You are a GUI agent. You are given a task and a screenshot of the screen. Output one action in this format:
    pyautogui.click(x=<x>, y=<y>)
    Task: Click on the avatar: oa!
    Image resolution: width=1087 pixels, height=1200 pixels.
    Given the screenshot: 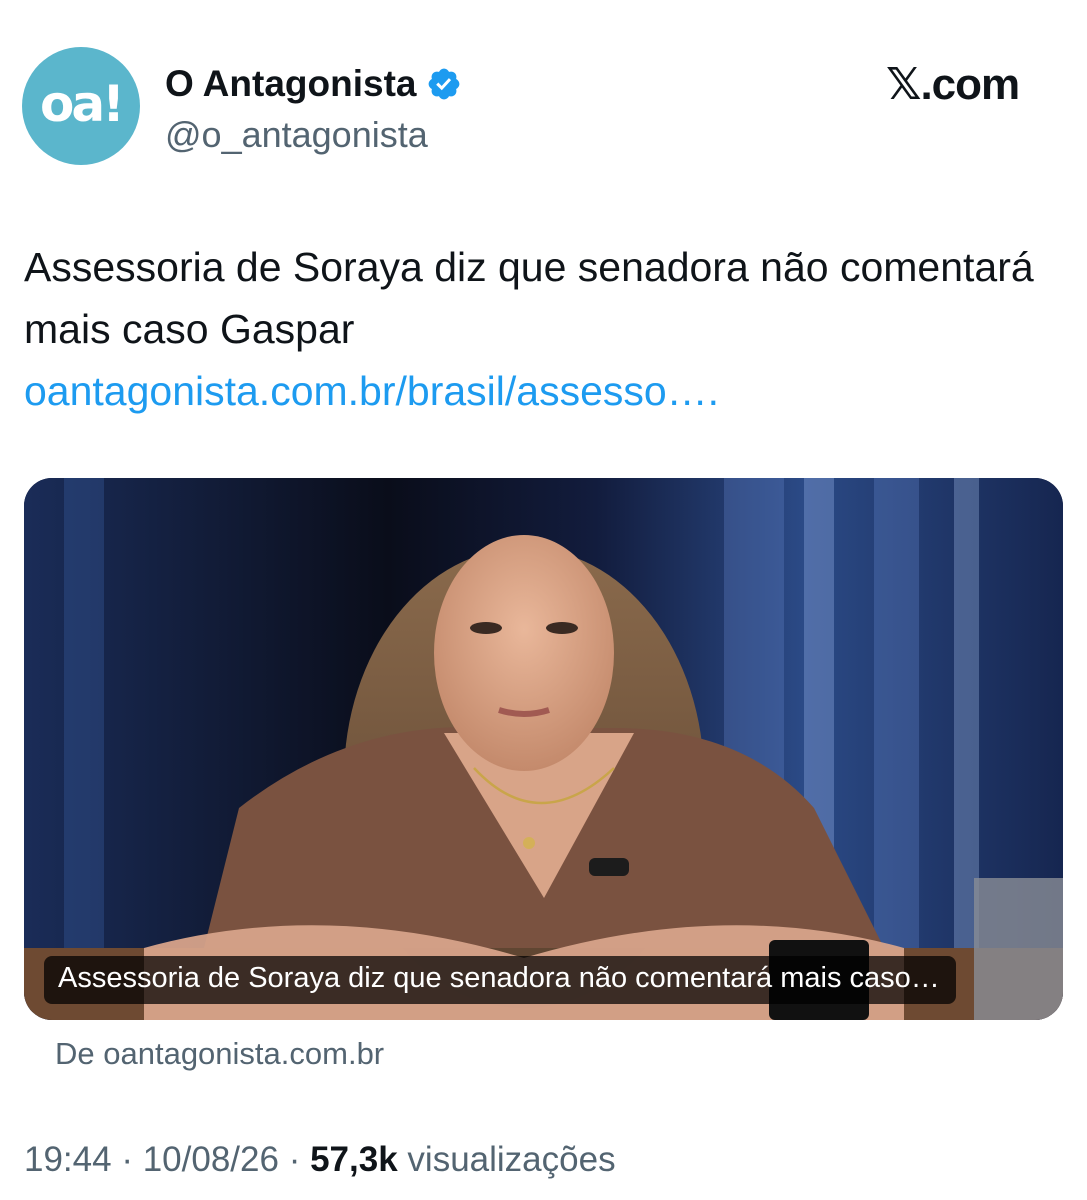 What is the action you would take?
    pyautogui.click(x=81, y=106)
    